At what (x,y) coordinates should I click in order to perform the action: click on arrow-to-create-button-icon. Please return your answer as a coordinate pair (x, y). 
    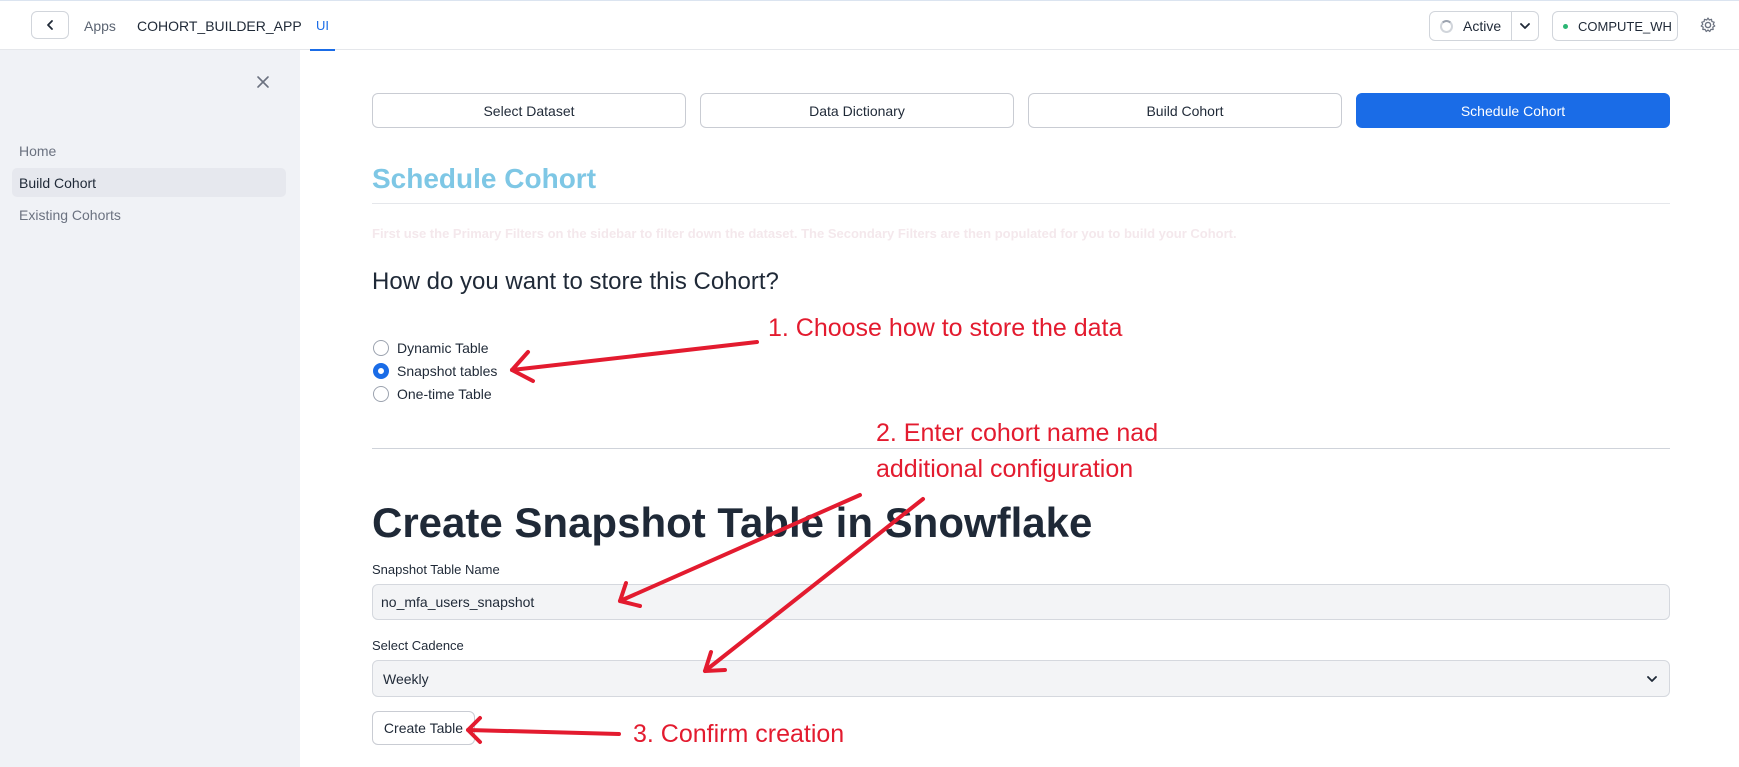
    Looking at the image, I should click on (543, 730).